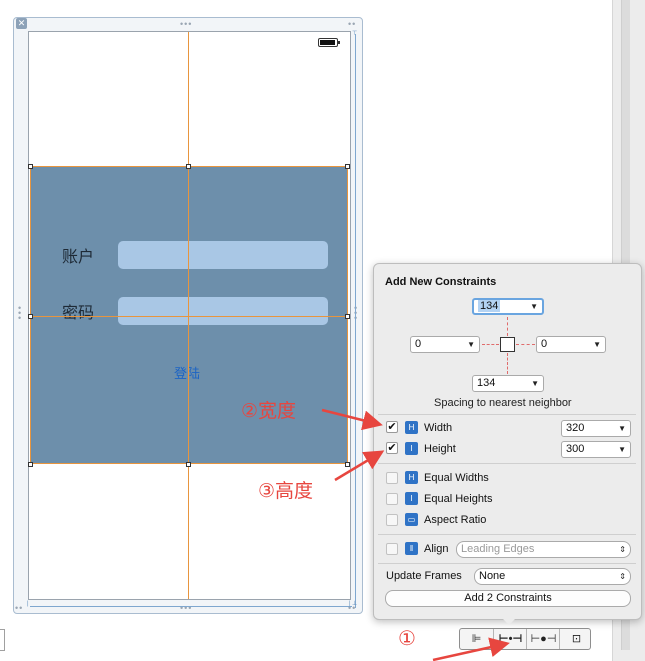  What do you see at coordinates (415, 534) in the screenshot?
I see `annotation-arrows` at bounding box center [415, 534].